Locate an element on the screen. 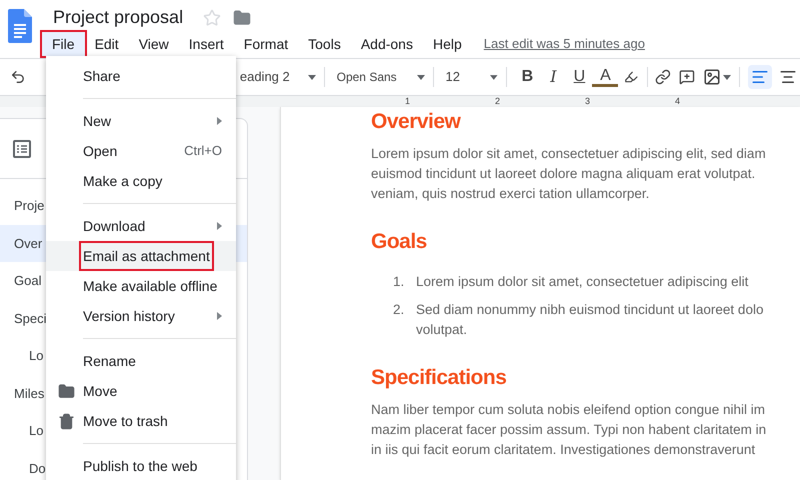 This screenshot has width=800, height=480. align-left-icon is located at coordinates (759, 77).